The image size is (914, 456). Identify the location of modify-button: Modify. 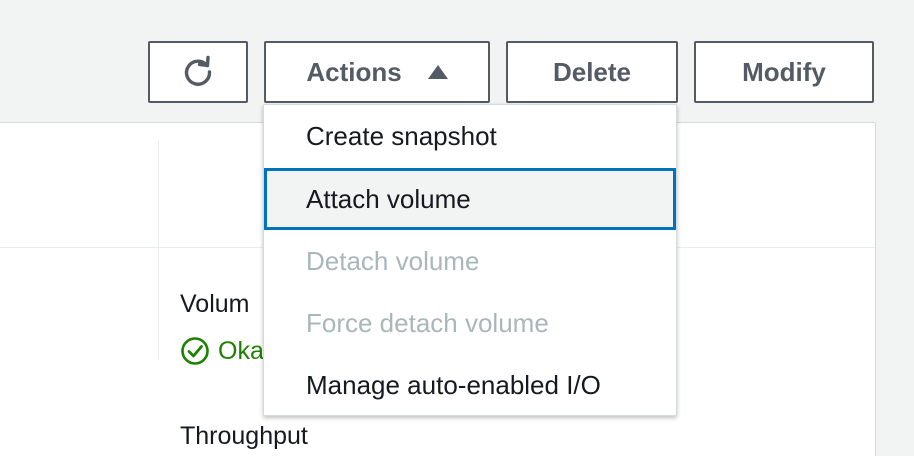
(784, 72).